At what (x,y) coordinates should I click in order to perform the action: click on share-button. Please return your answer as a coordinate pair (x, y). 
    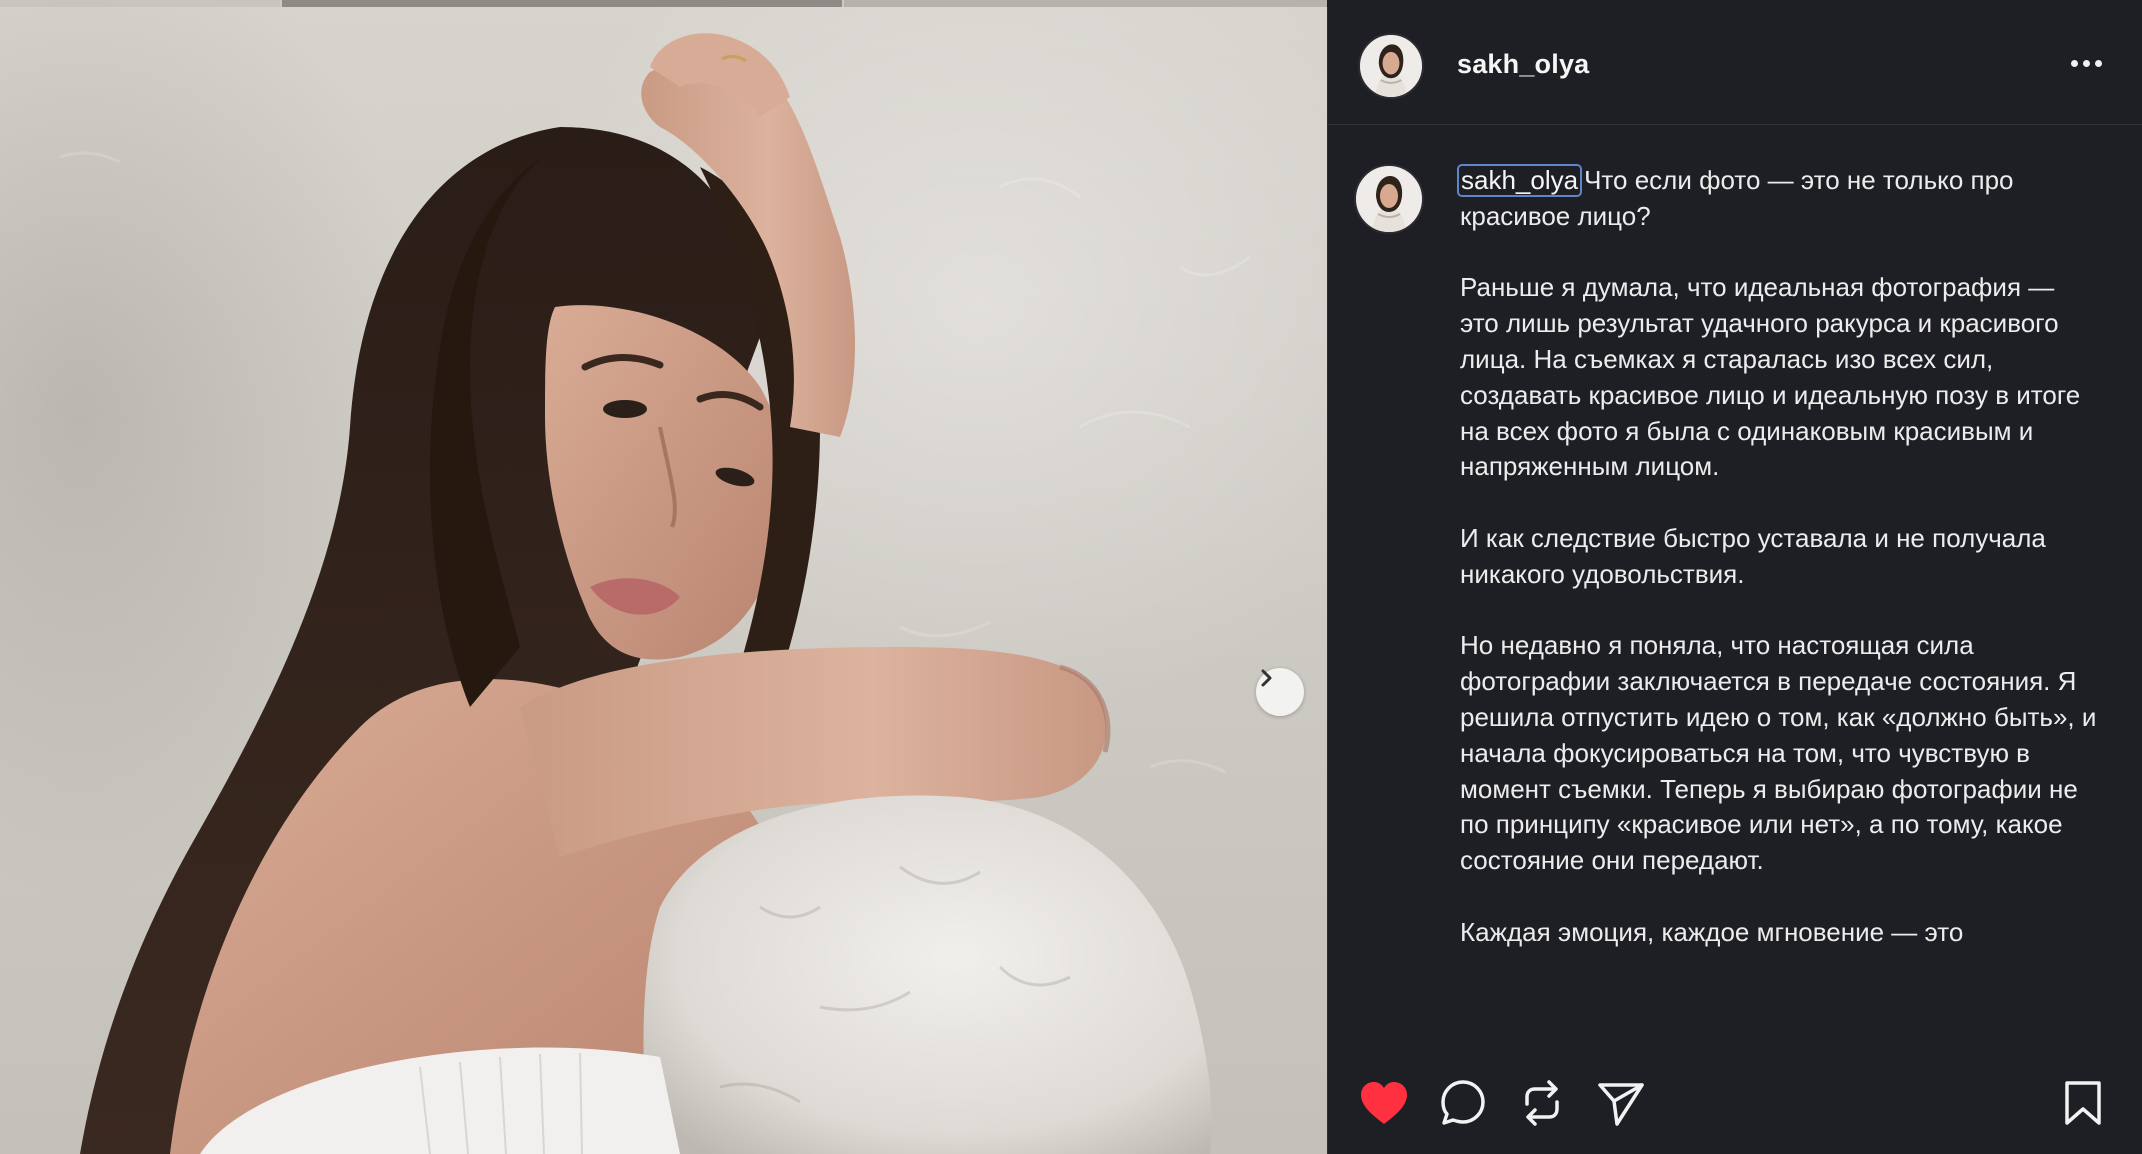
    Looking at the image, I should click on (1621, 1104).